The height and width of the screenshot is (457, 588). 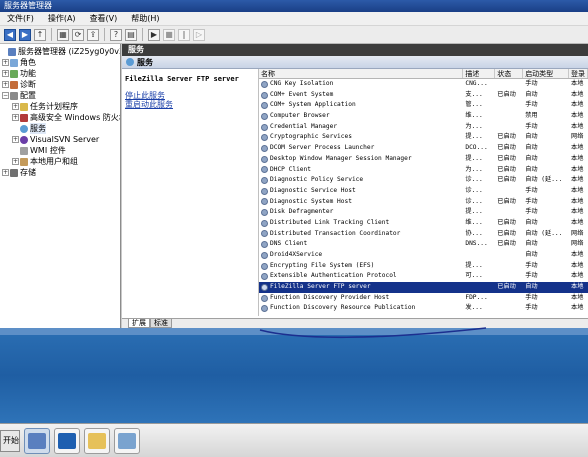 I want to click on storage-icon, so click(x=14, y=172).